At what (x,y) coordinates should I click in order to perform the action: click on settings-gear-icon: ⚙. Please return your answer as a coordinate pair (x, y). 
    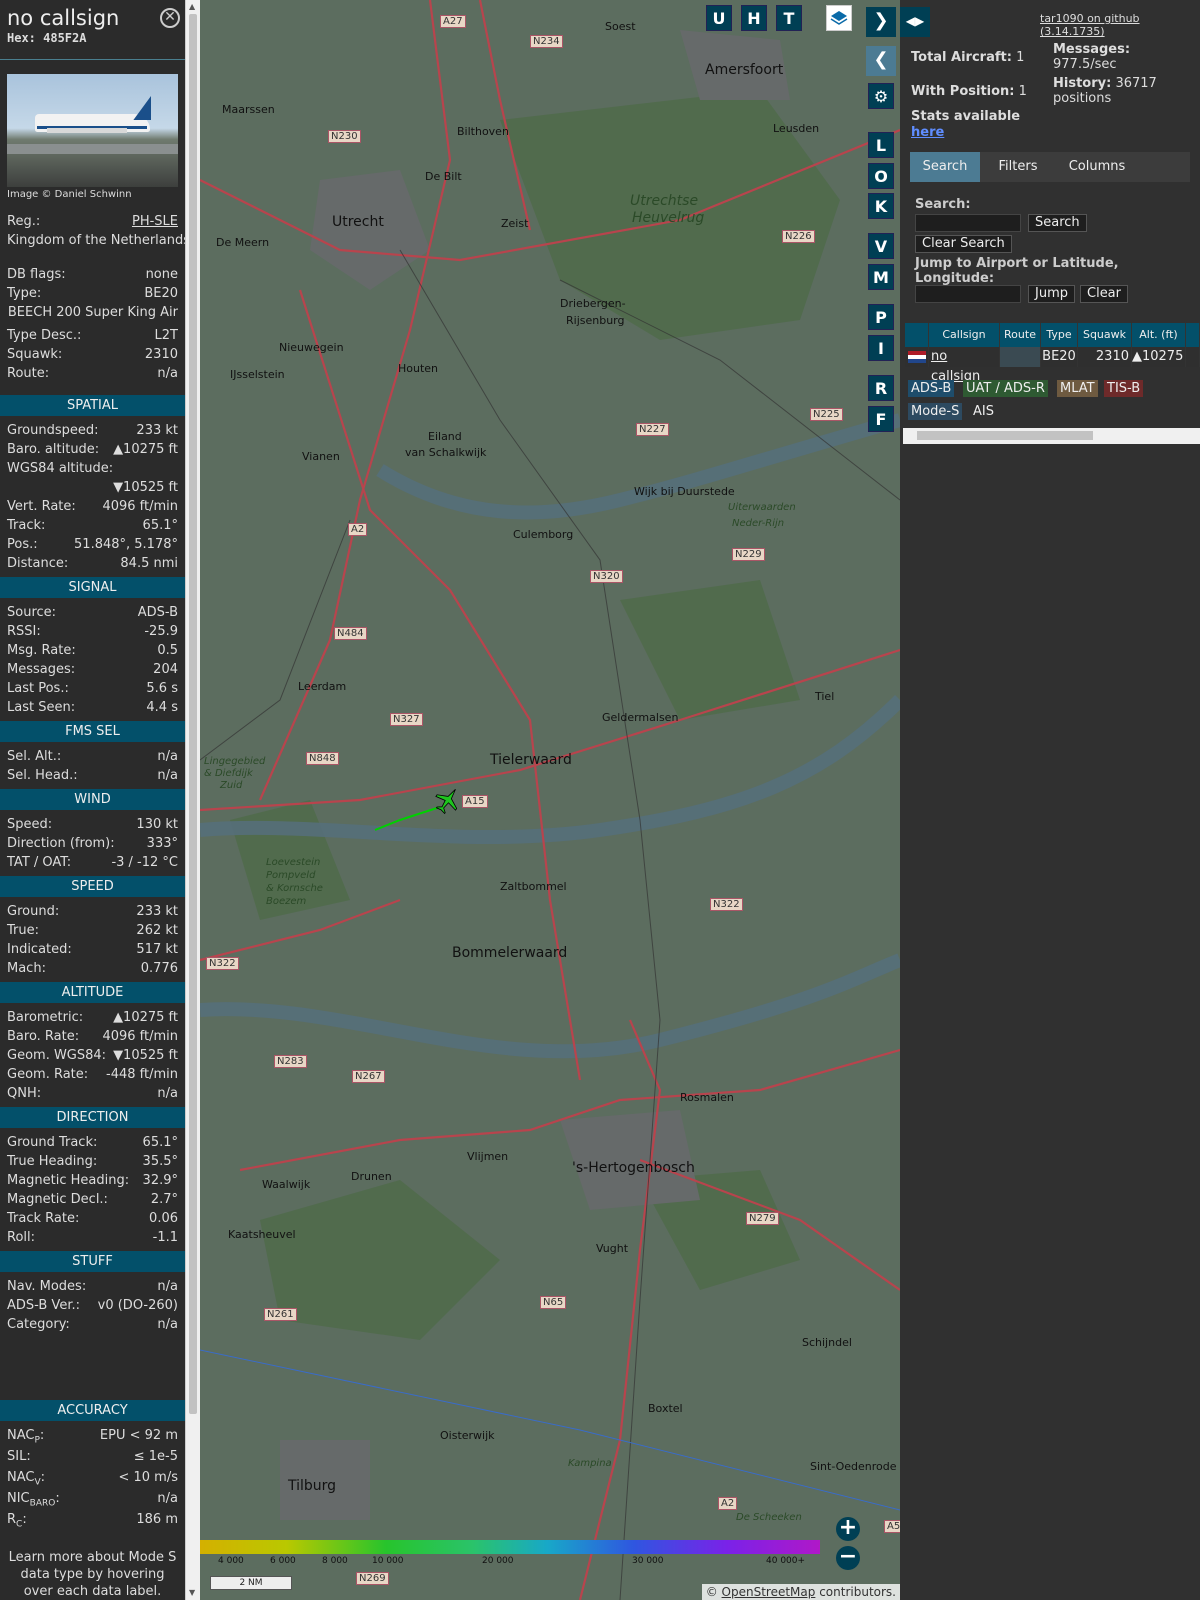
    Looking at the image, I should click on (881, 96).